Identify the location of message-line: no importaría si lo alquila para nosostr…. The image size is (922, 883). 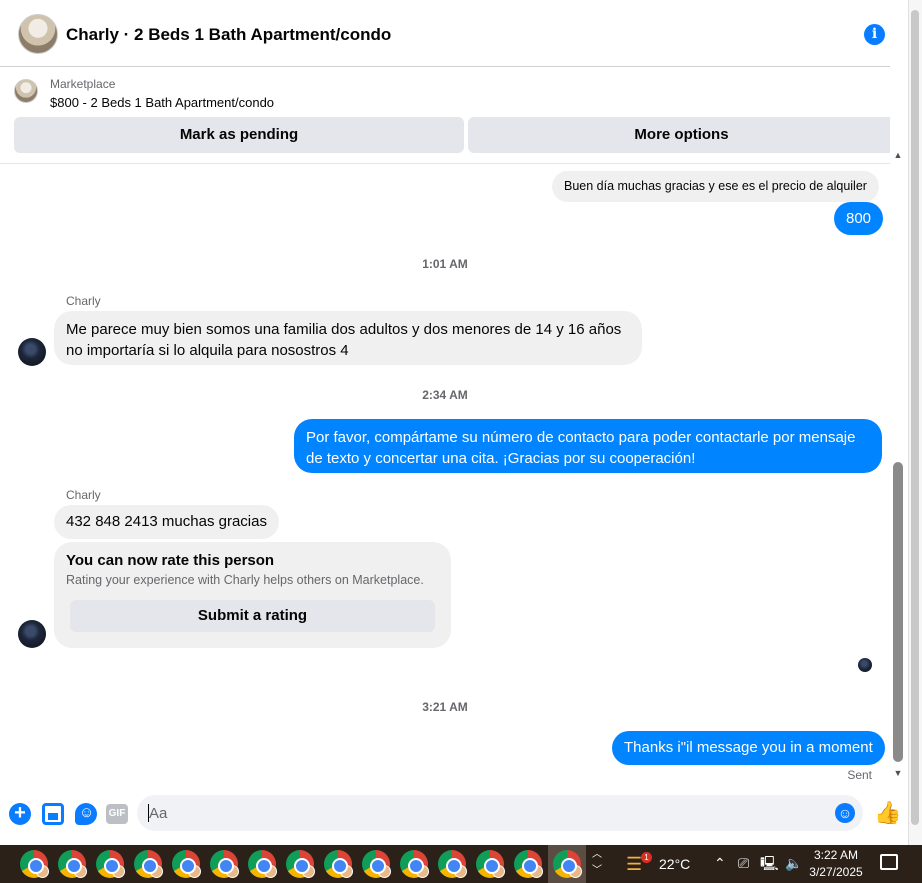
(207, 350).